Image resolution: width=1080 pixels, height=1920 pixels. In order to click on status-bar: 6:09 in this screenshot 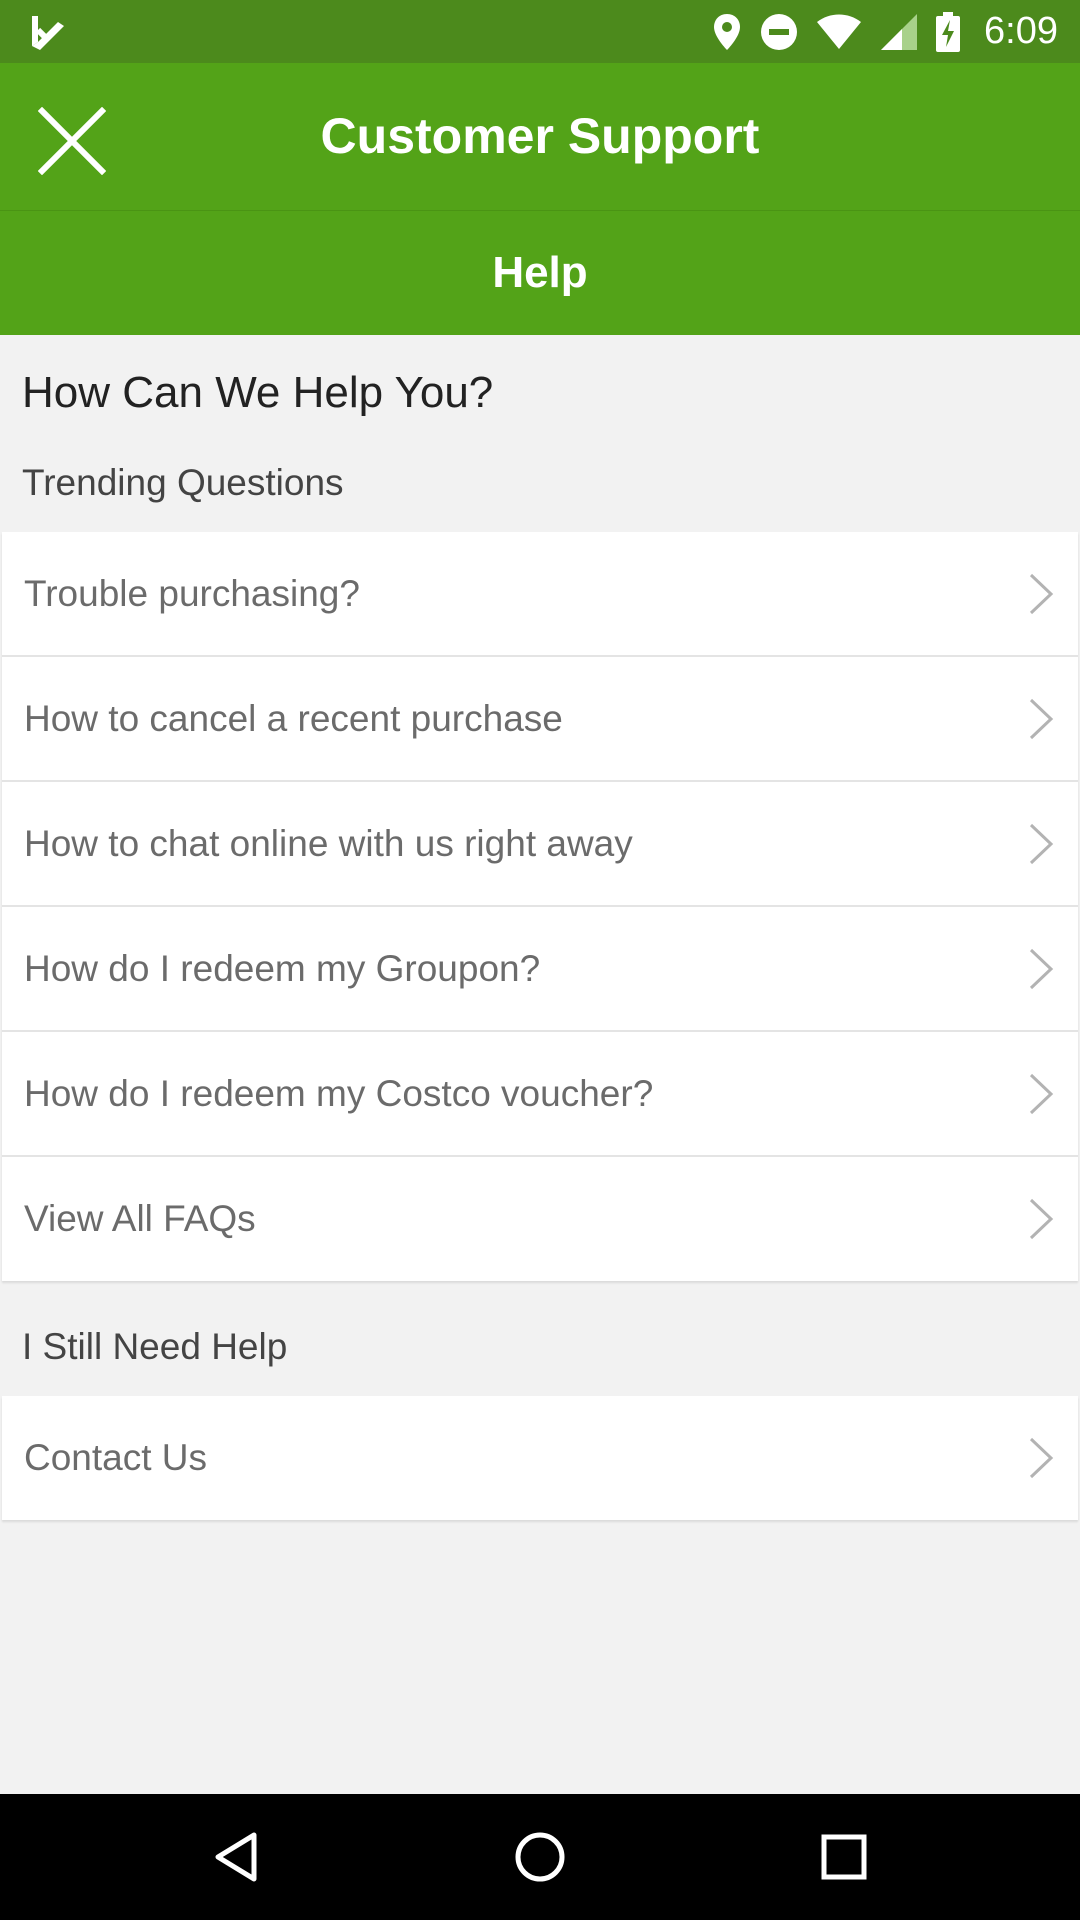, I will do `click(540, 31)`.